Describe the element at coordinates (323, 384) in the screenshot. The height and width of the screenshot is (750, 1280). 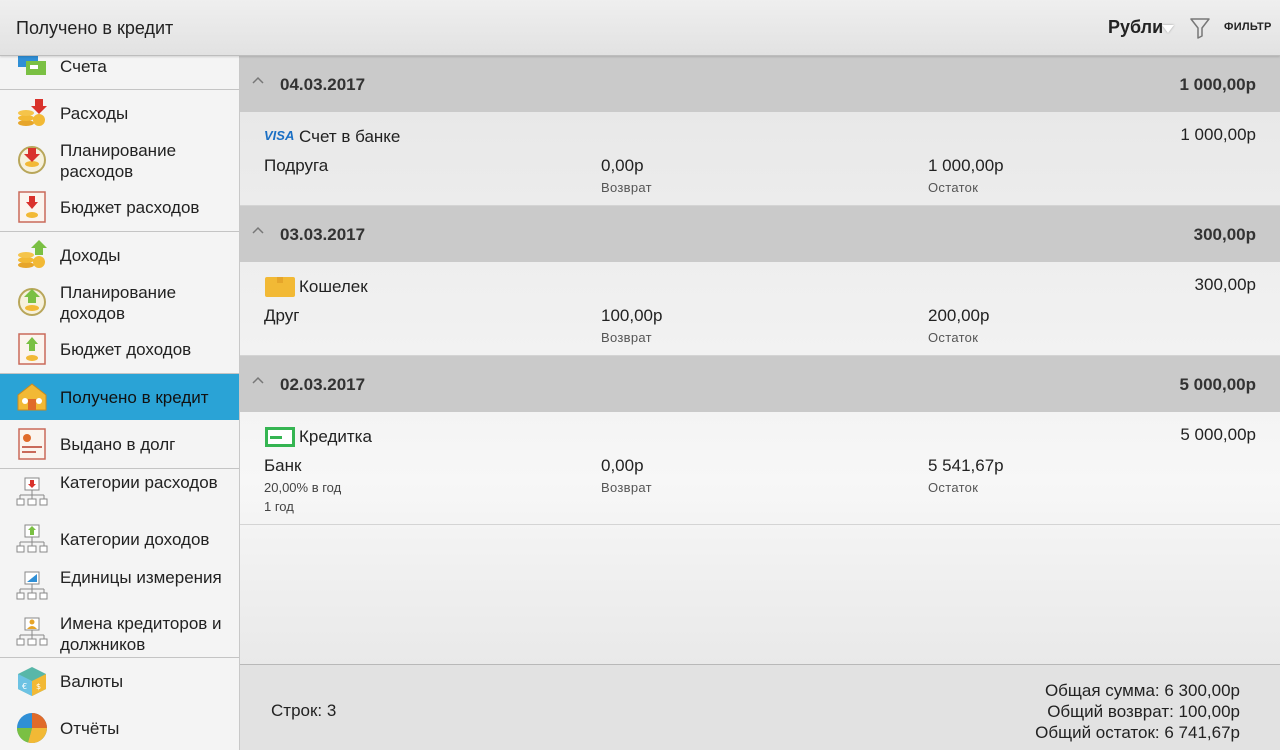
I see `group-date: 02.03.2017` at that location.